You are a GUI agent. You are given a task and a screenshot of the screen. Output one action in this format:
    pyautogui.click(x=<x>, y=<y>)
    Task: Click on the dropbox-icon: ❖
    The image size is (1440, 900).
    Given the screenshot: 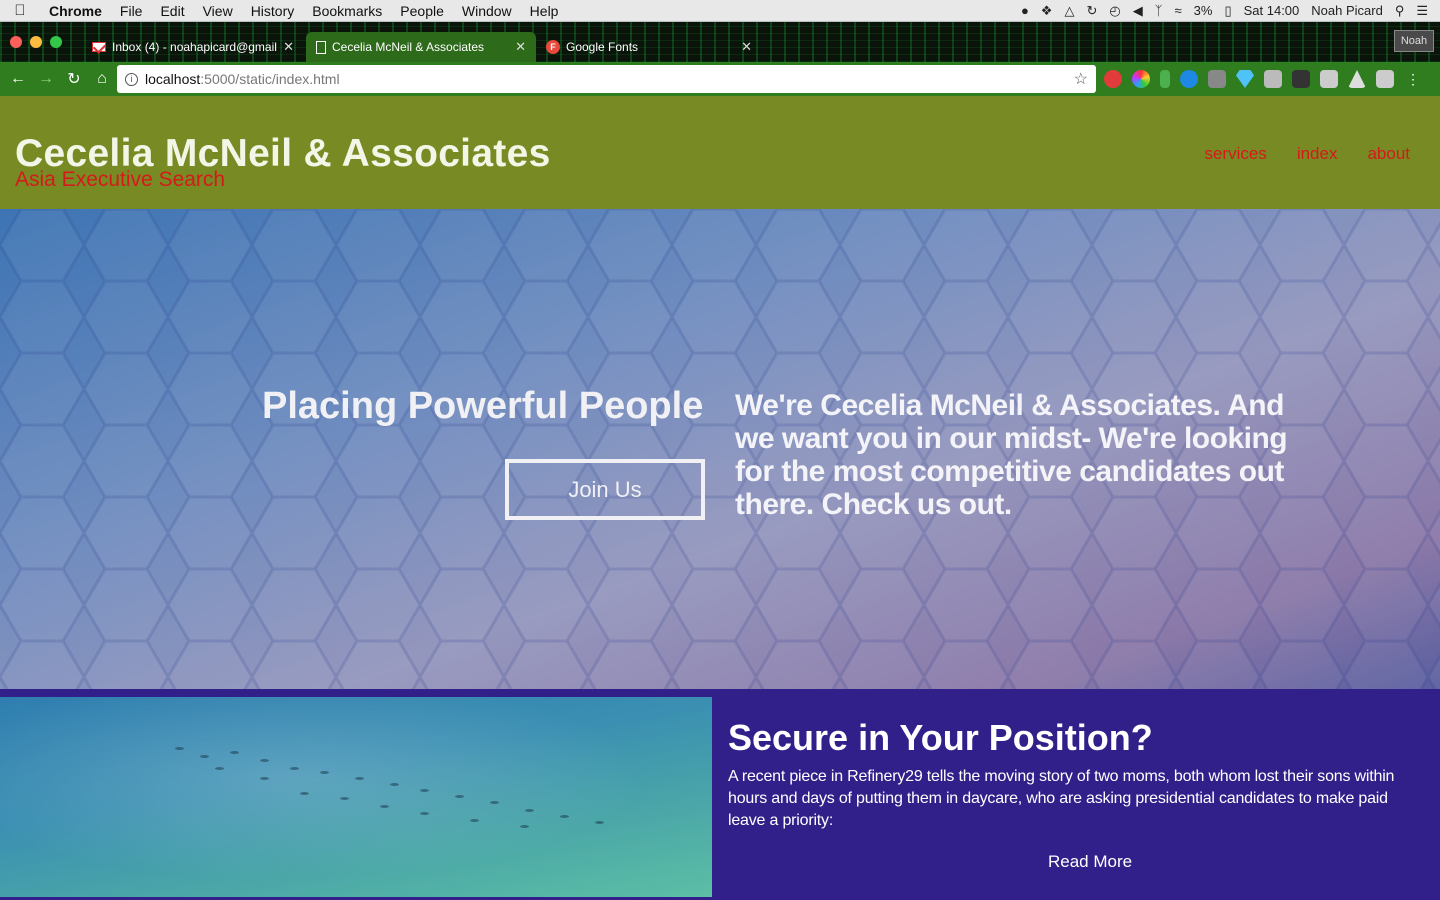 What is the action you would take?
    pyautogui.click(x=1047, y=11)
    